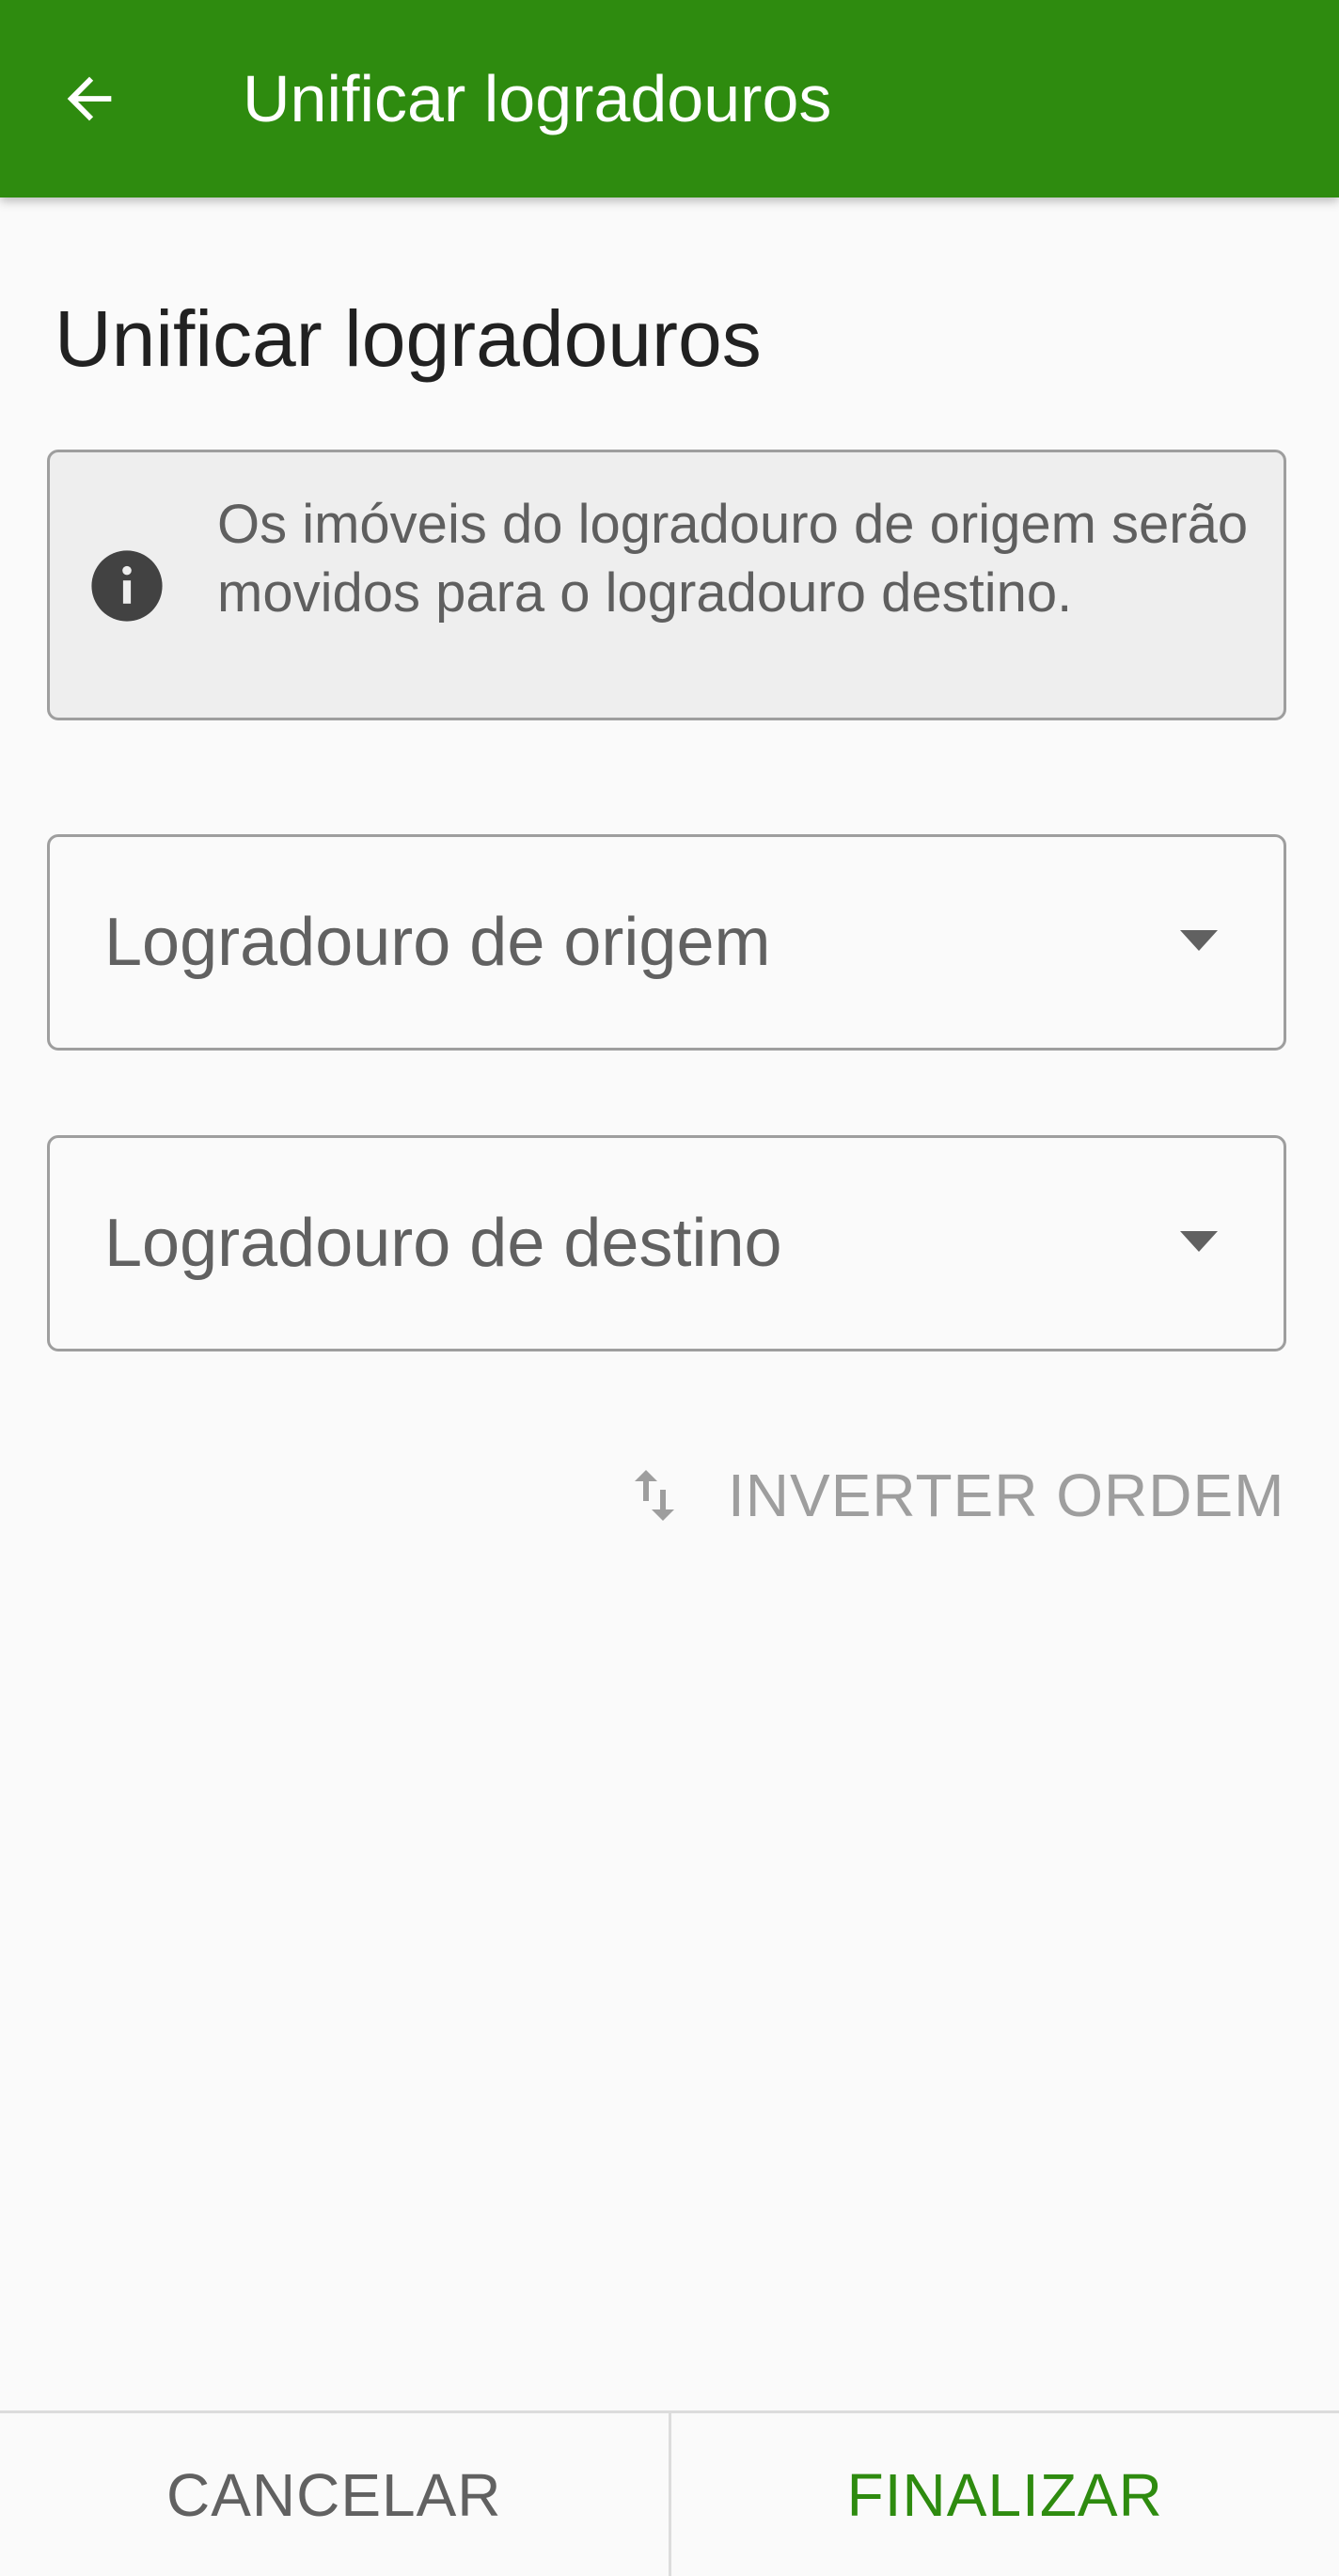  I want to click on finish-button: FINALIZAR, so click(1005, 2494).